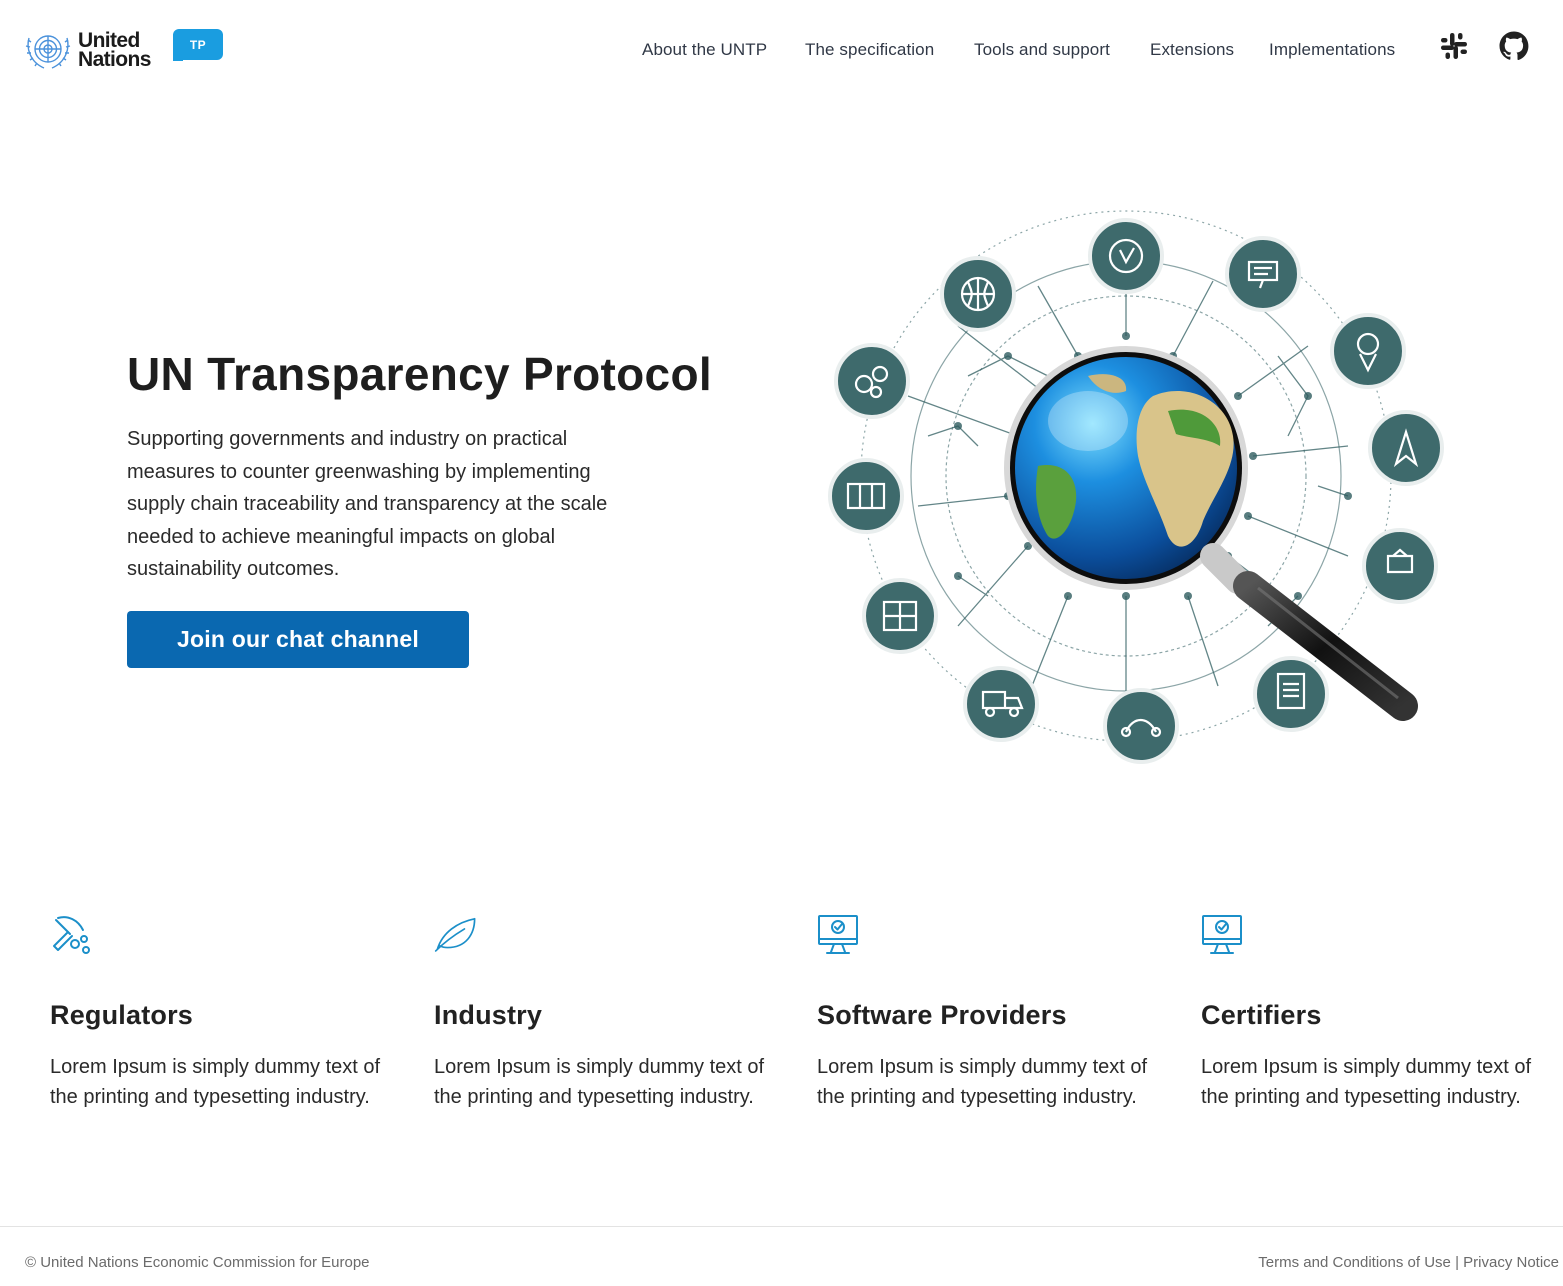 The height and width of the screenshot is (1286, 1563). I want to click on nav-specification: The specification, so click(869, 50).